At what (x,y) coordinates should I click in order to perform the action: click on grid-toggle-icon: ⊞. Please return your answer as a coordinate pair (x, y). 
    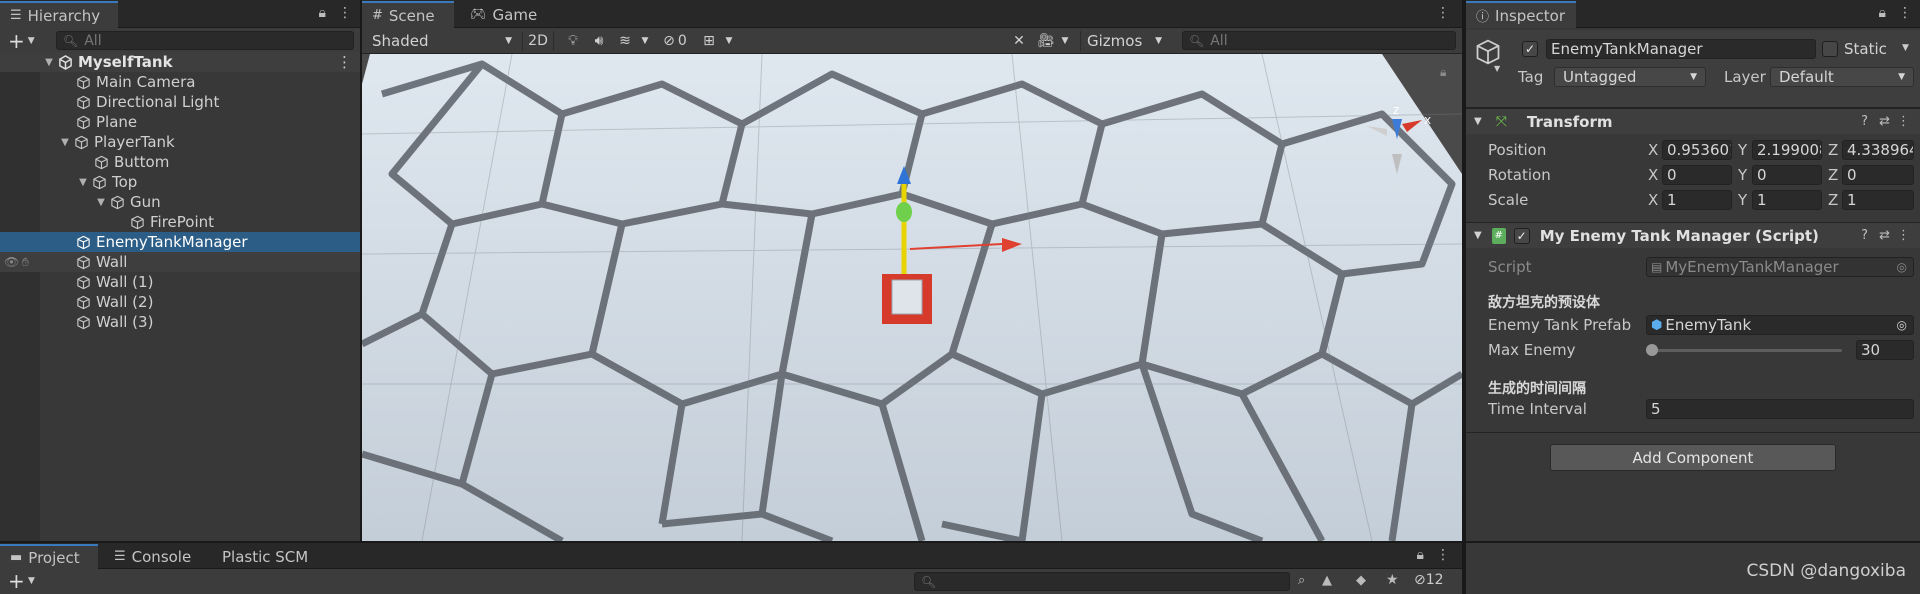
    Looking at the image, I should click on (709, 41).